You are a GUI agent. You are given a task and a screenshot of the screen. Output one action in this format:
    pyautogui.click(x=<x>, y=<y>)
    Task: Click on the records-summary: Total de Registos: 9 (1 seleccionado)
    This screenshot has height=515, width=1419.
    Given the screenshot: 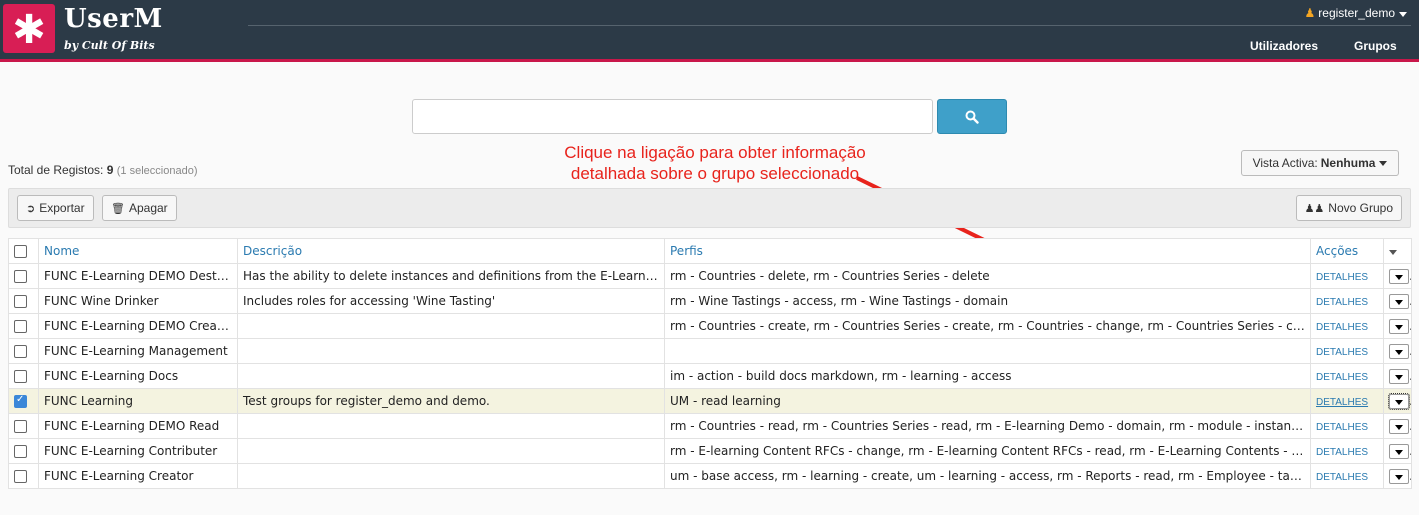 What is the action you would take?
    pyautogui.click(x=102, y=170)
    